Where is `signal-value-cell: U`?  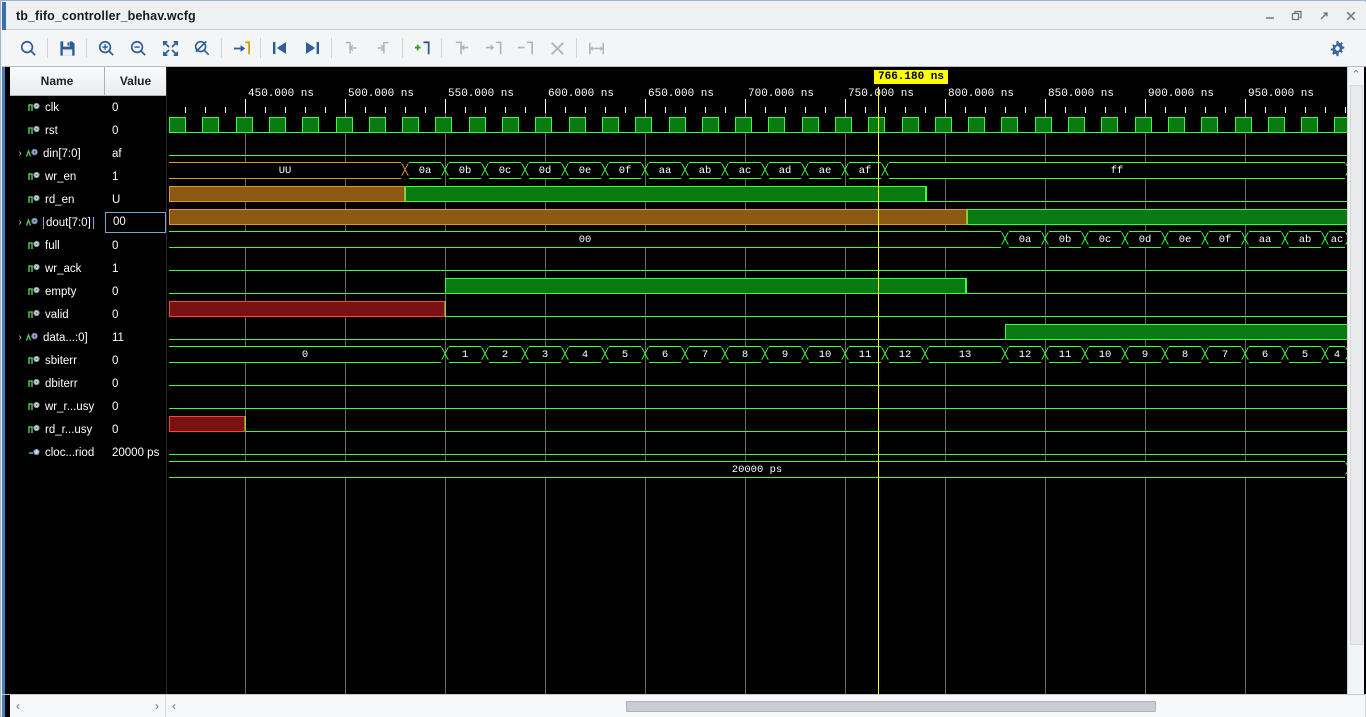
signal-value-cell: U is located at coordinates (135, 200).